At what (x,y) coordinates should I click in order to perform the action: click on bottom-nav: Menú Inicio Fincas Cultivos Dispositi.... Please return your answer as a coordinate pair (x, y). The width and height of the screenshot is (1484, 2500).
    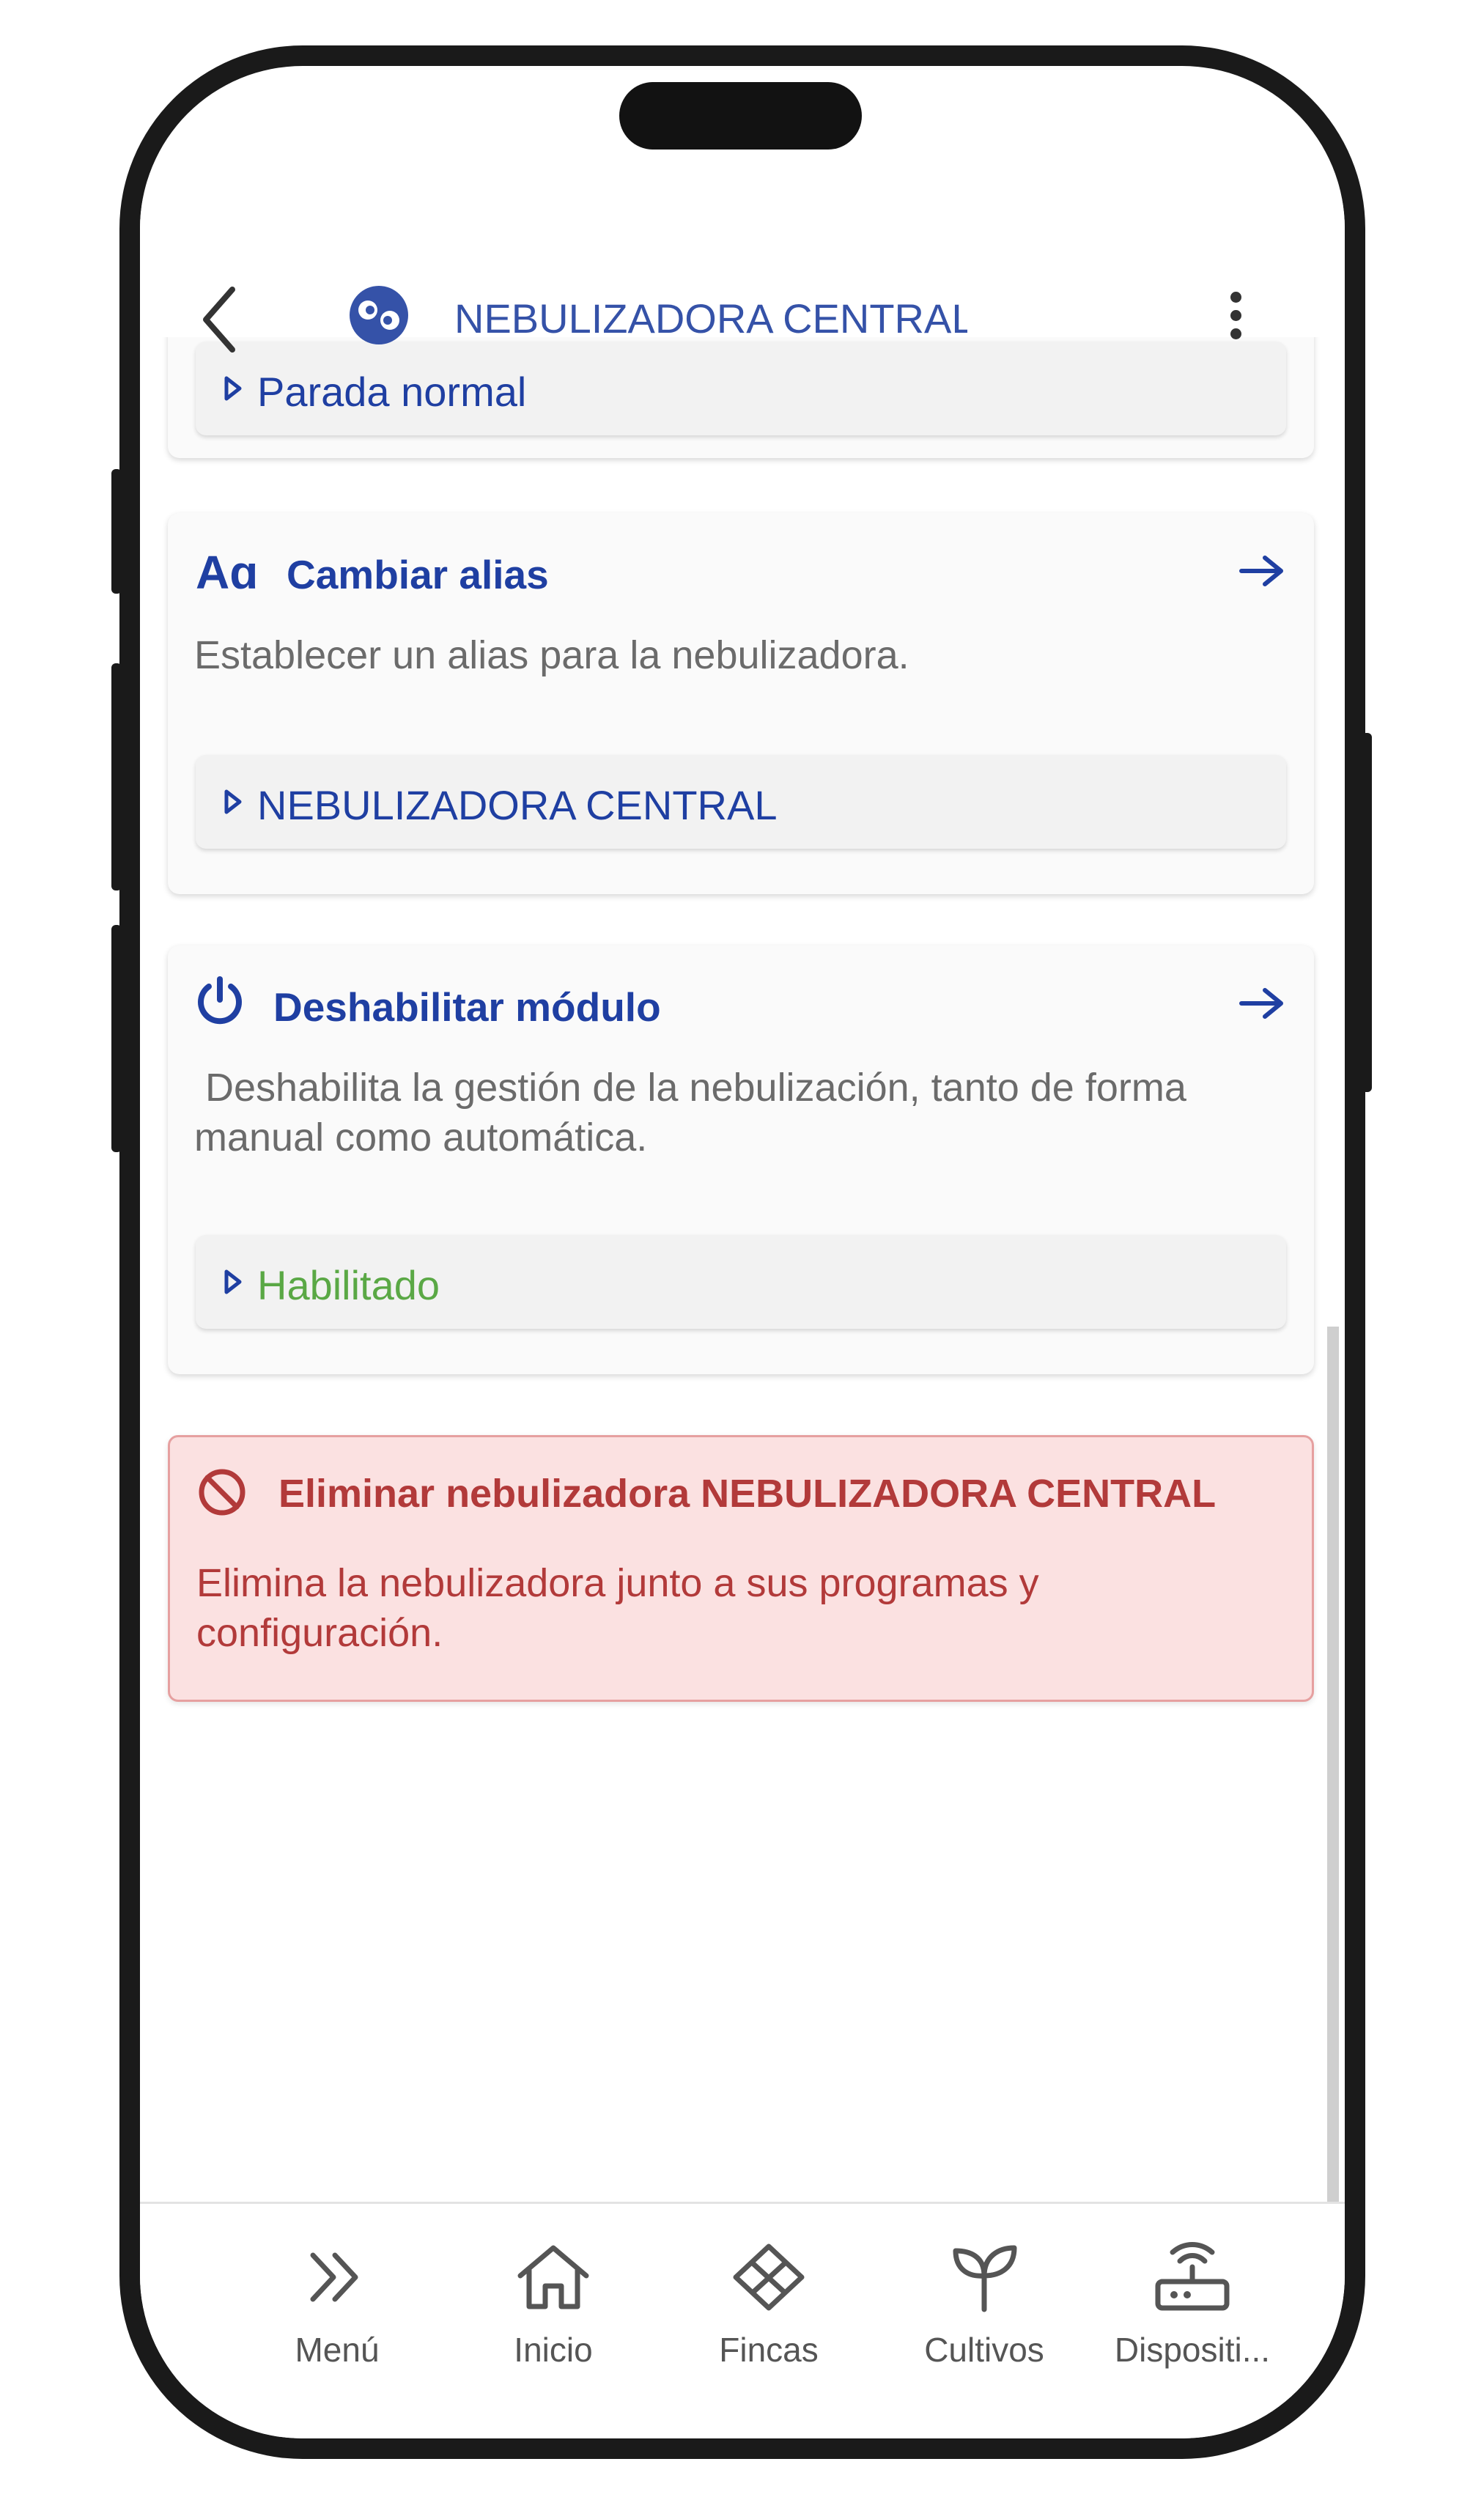
    Looking at the image, I should click on (742, 2320).